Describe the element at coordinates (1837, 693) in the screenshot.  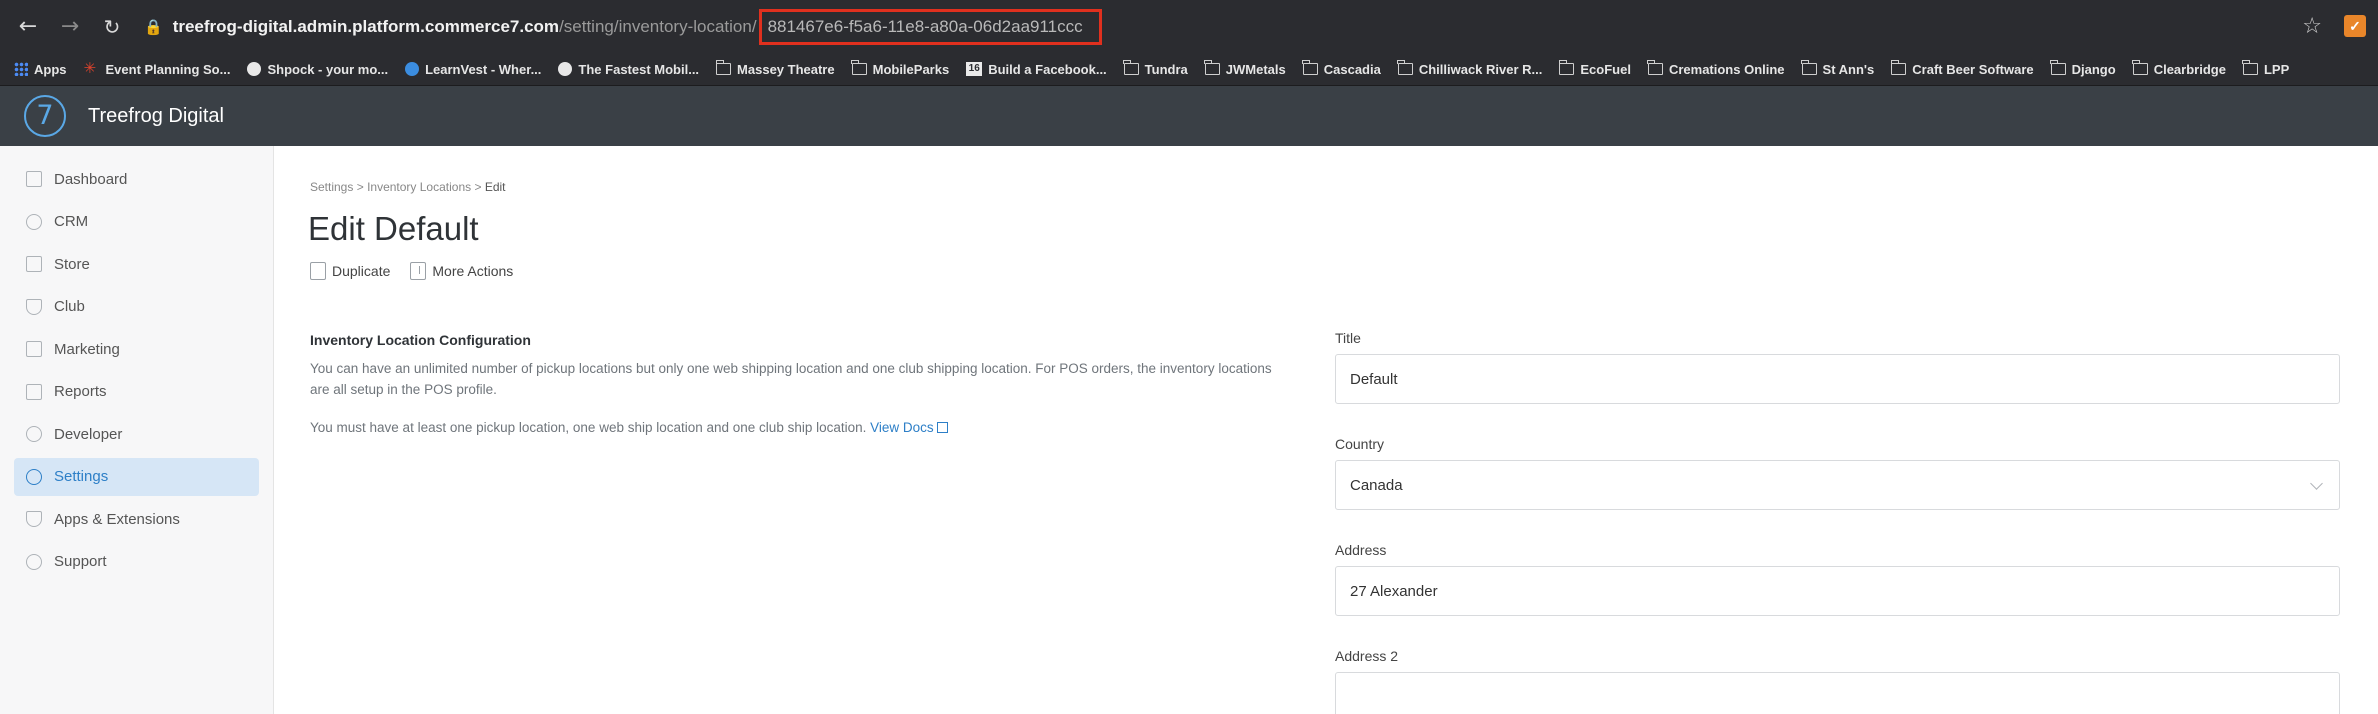
I see `address2-input` at that location.